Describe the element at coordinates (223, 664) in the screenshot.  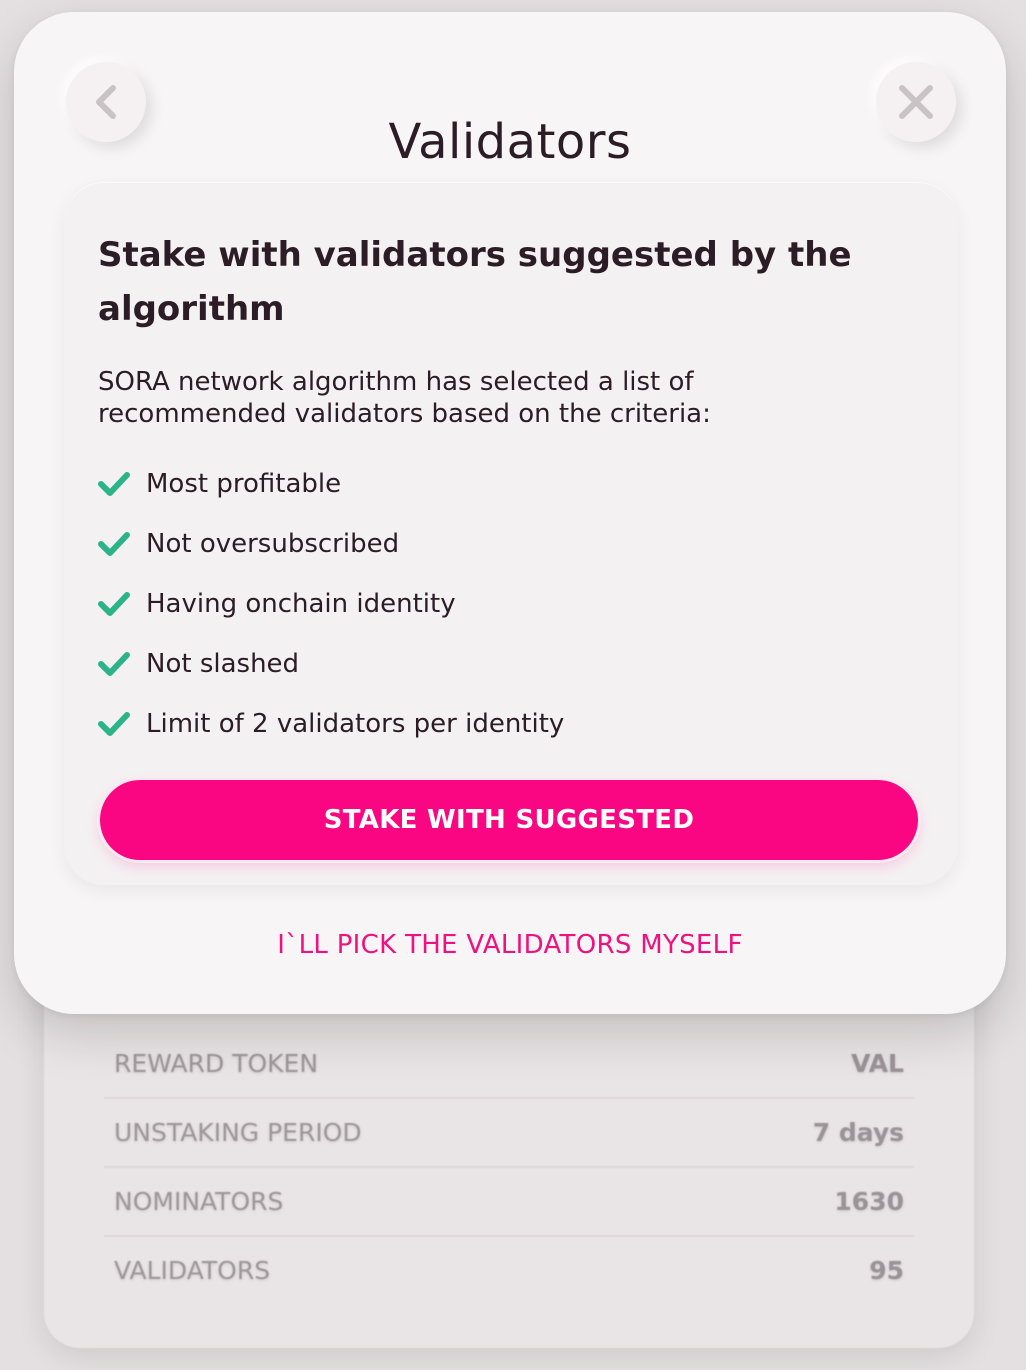
I see `criteria-label: Not slashed` at that location.